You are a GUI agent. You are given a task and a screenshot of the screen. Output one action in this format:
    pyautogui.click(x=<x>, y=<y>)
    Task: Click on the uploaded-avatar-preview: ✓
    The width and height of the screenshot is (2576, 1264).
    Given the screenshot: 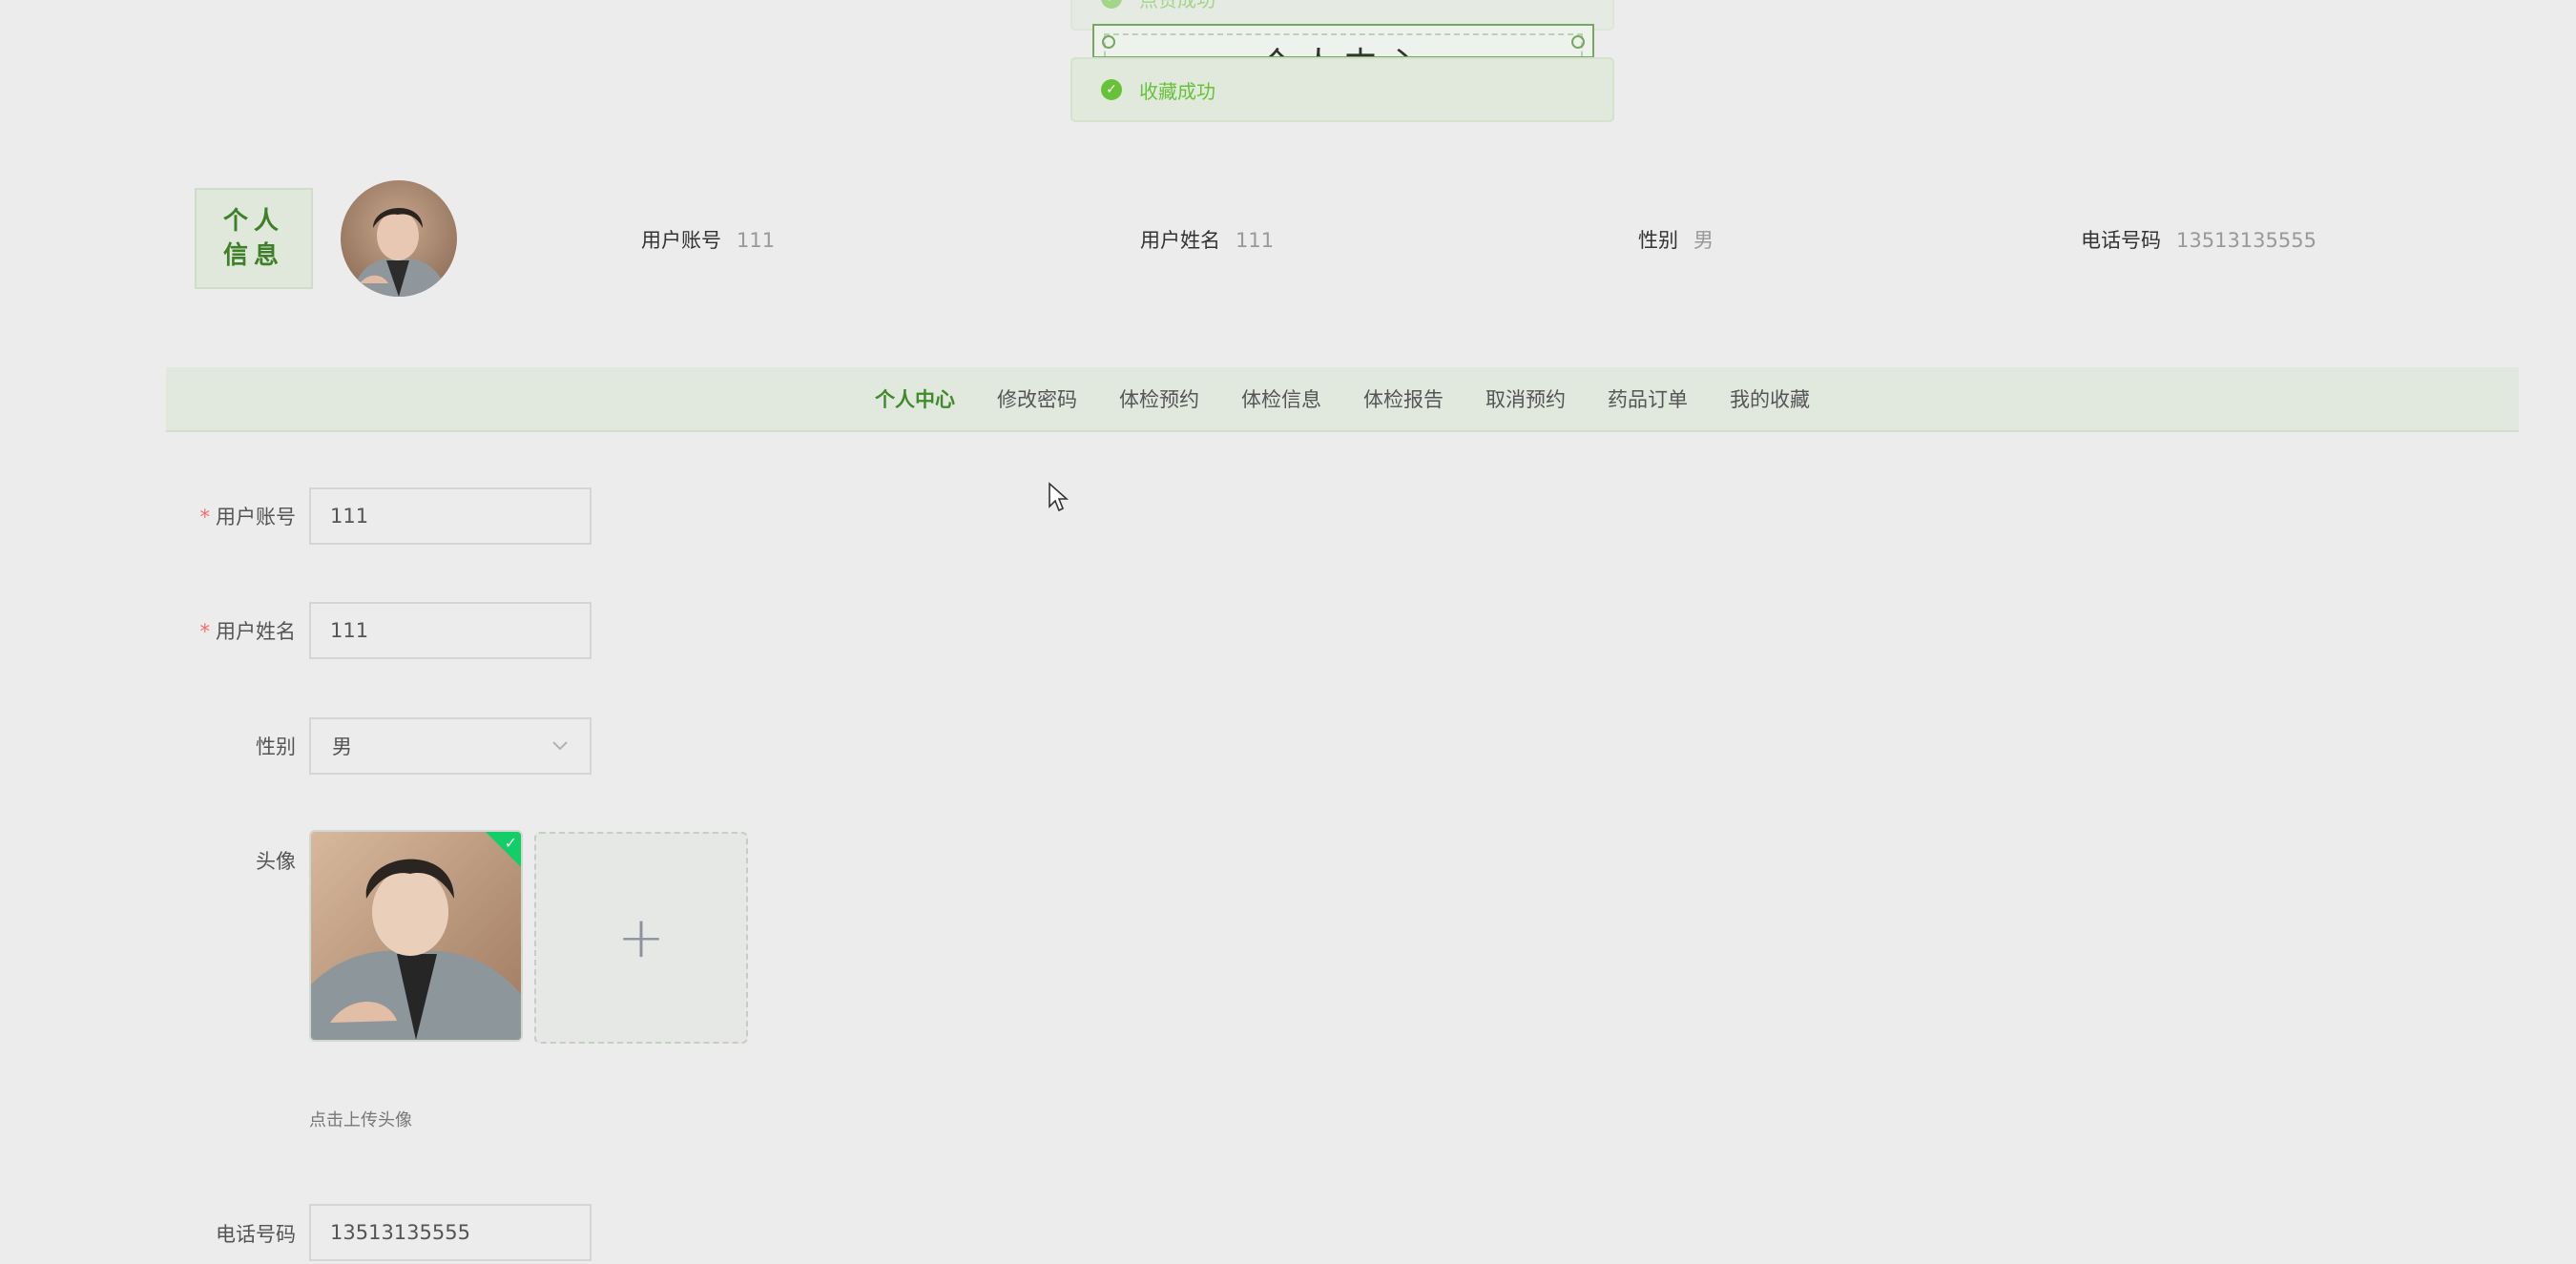 What is the action you would take?
    pyautogui.click(x=416, y=936)
    